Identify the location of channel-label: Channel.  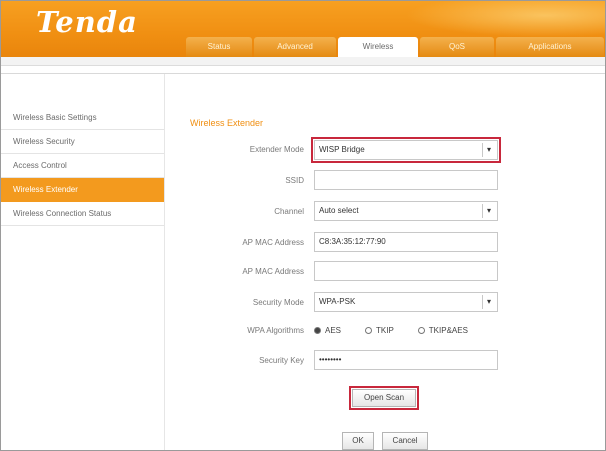
(289, 211).